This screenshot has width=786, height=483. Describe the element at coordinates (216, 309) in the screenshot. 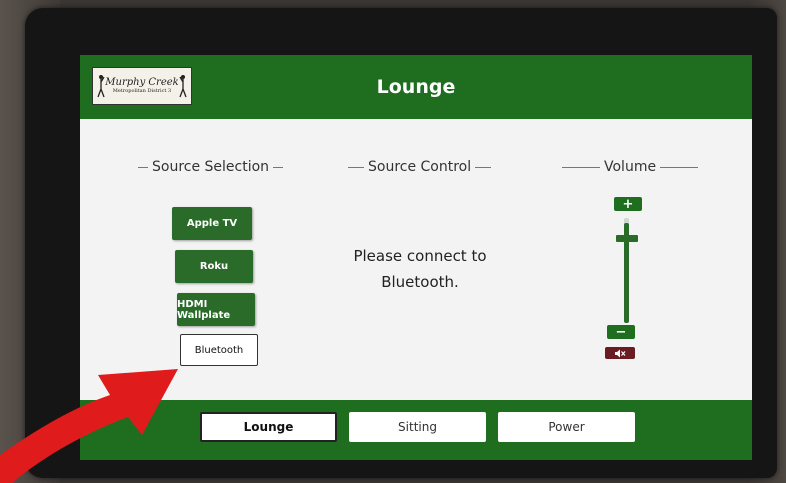

I see `source-button-hdmi-wallplate: HDMI Wallplate` at that location.